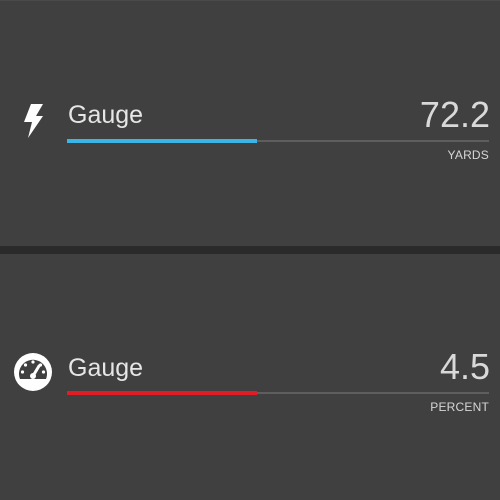  What do you see at coordinates (33, 372) in the screenshot?
I see `speedometer-icon` at bounding box center [33, 372].